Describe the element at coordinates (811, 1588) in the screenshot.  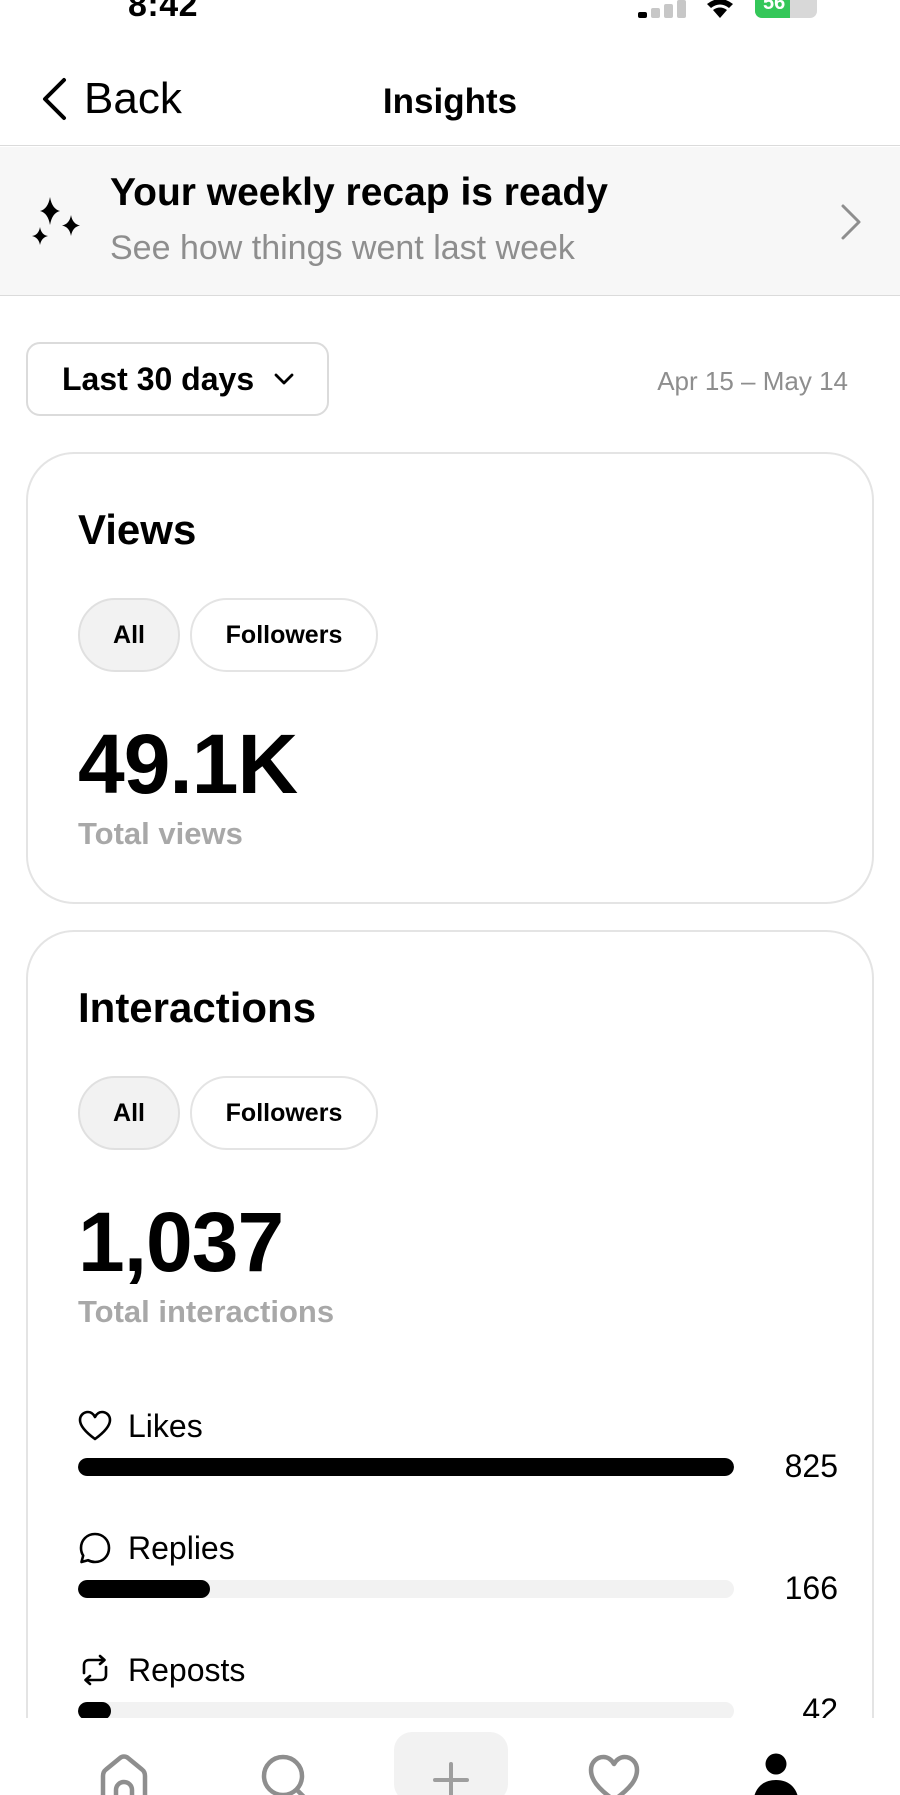
I see `metric-value-replies: 166` at that location.